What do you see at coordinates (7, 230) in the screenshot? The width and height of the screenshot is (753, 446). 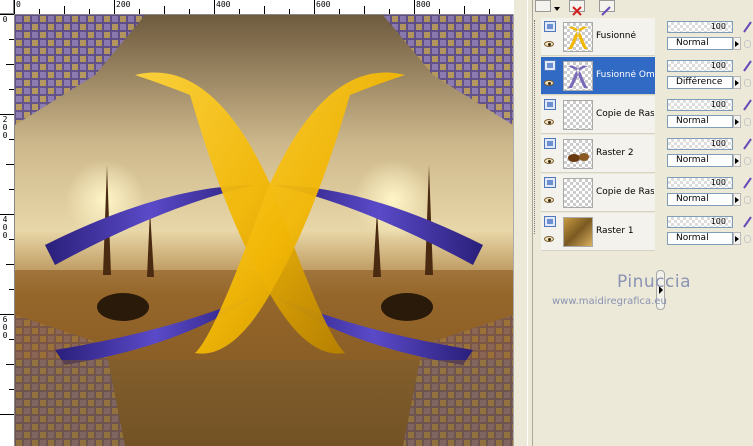 I see `vertical-ruler: 0 2 0 0 4 0 0 6 0 0` at bounding box center [7, 230].